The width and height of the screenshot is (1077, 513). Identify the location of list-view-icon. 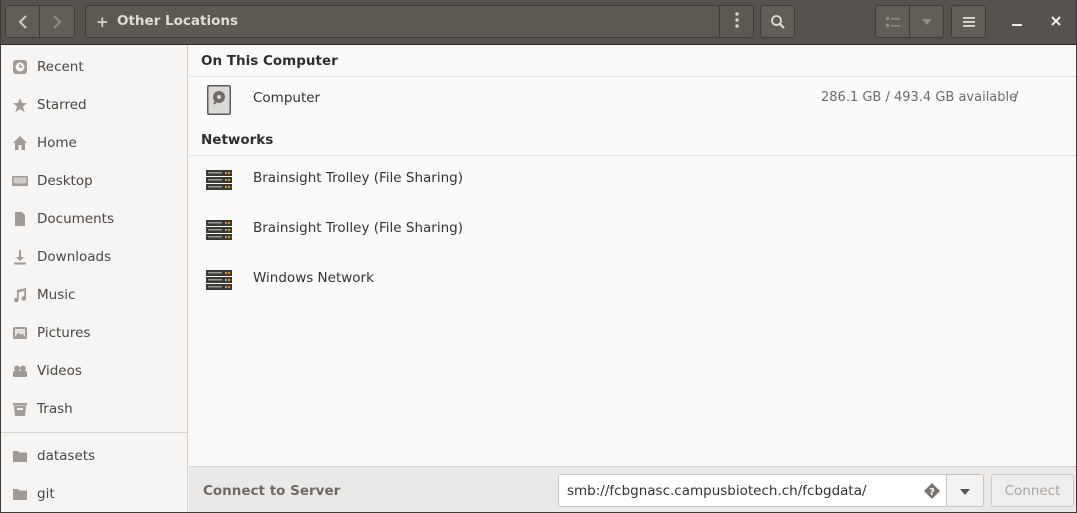
(892, 22).